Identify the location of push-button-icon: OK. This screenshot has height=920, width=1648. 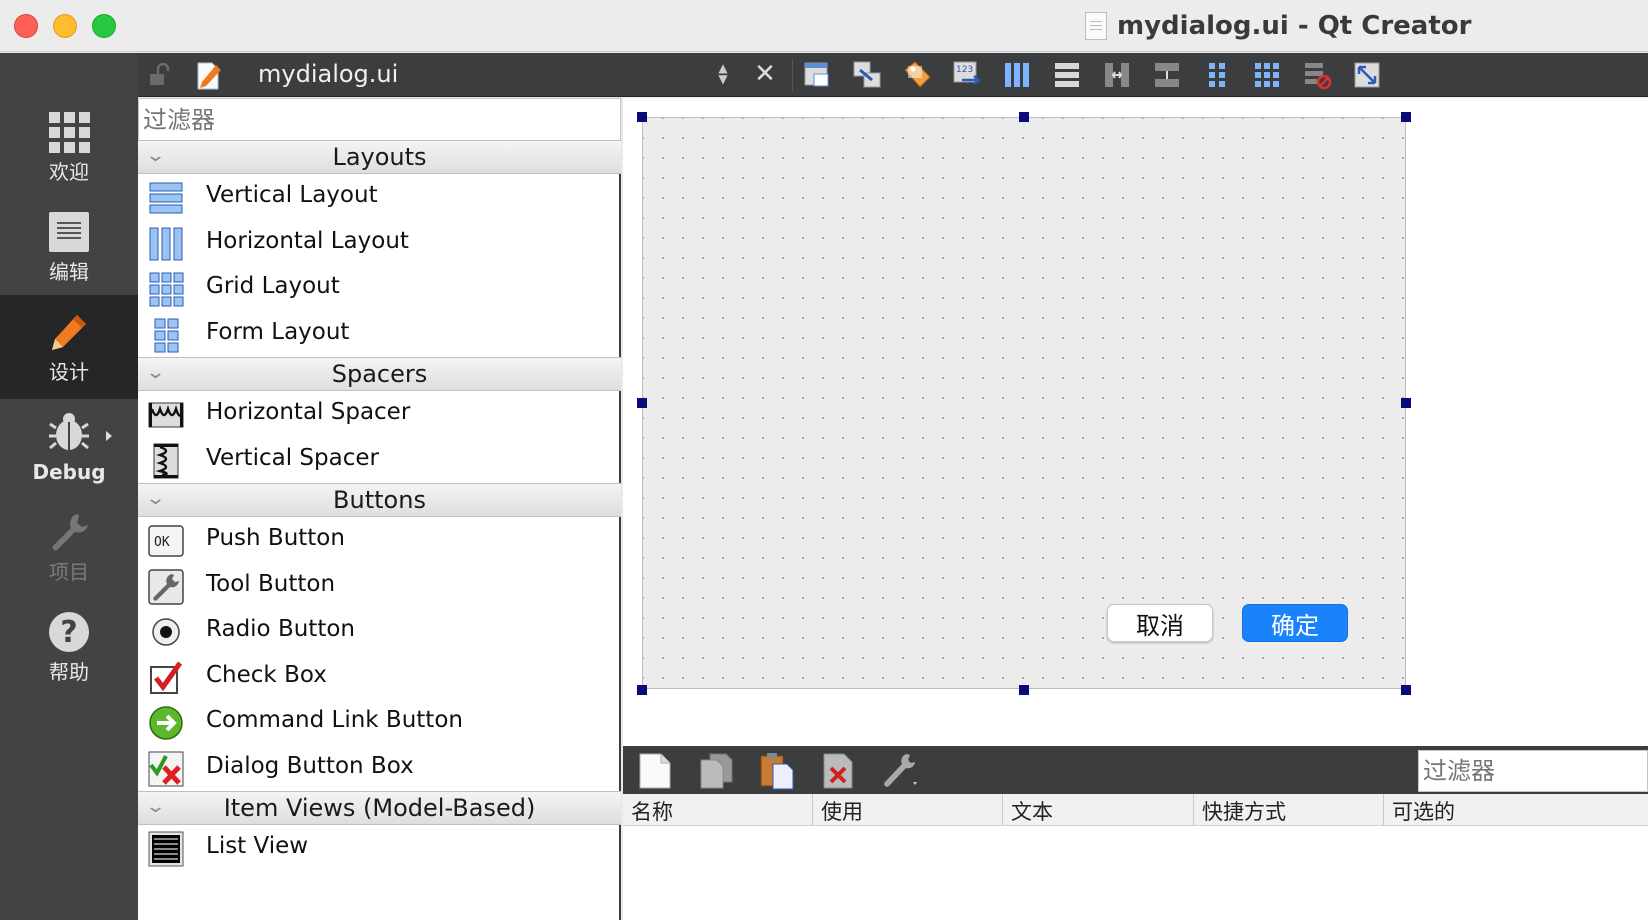
(166, 541).